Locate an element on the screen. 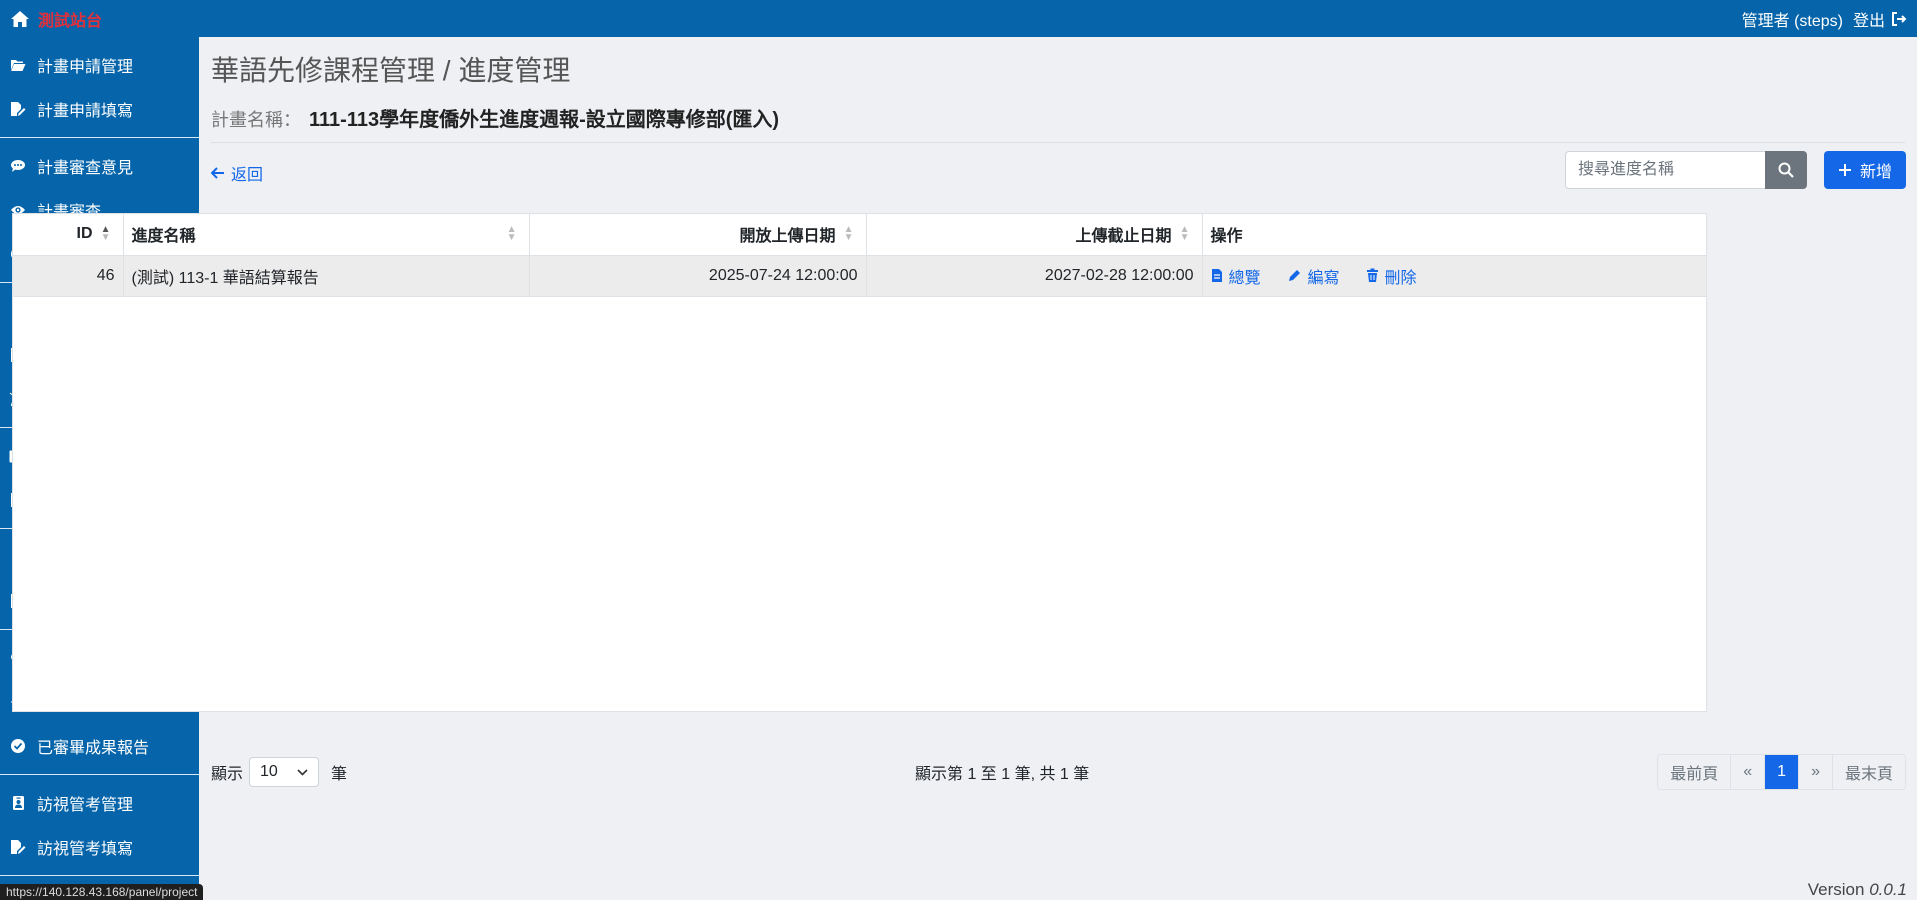 The width and height of the screenshot is (1917, 900). search-icon is located at coordinates (1786, 170).